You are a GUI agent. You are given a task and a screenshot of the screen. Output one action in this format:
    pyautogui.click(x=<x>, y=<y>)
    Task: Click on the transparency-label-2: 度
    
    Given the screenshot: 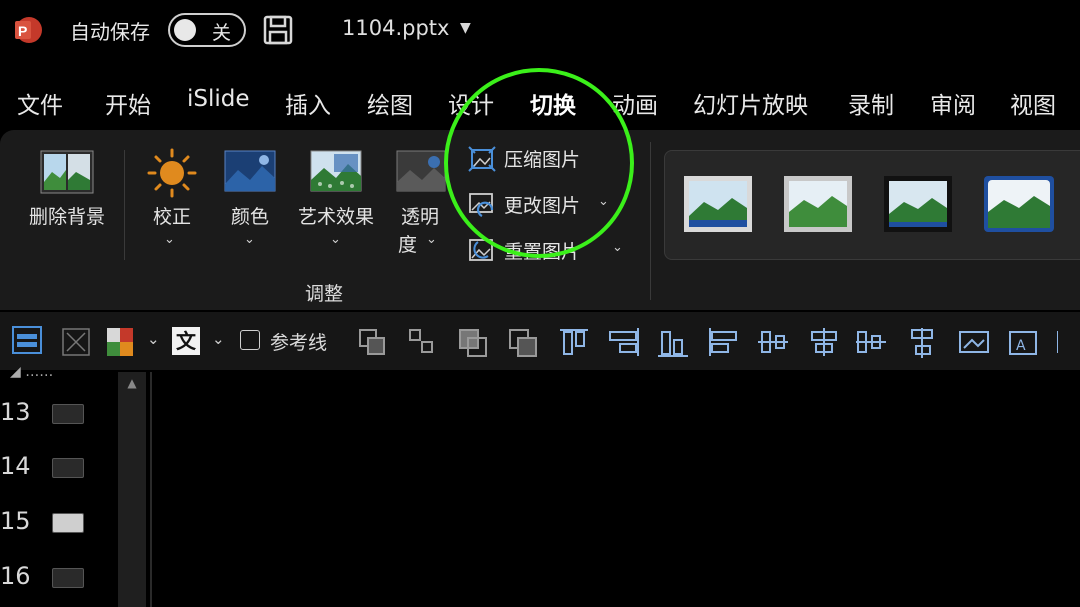 What is the action you would take?
    pyautogui.click(x=408, y=245)
    